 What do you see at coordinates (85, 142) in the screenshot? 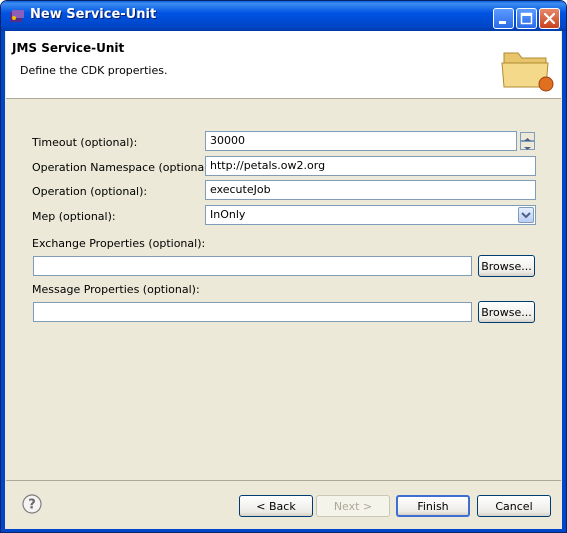
I see `timeout-label: Timeout (optional):` at bounding box center [85, 142].